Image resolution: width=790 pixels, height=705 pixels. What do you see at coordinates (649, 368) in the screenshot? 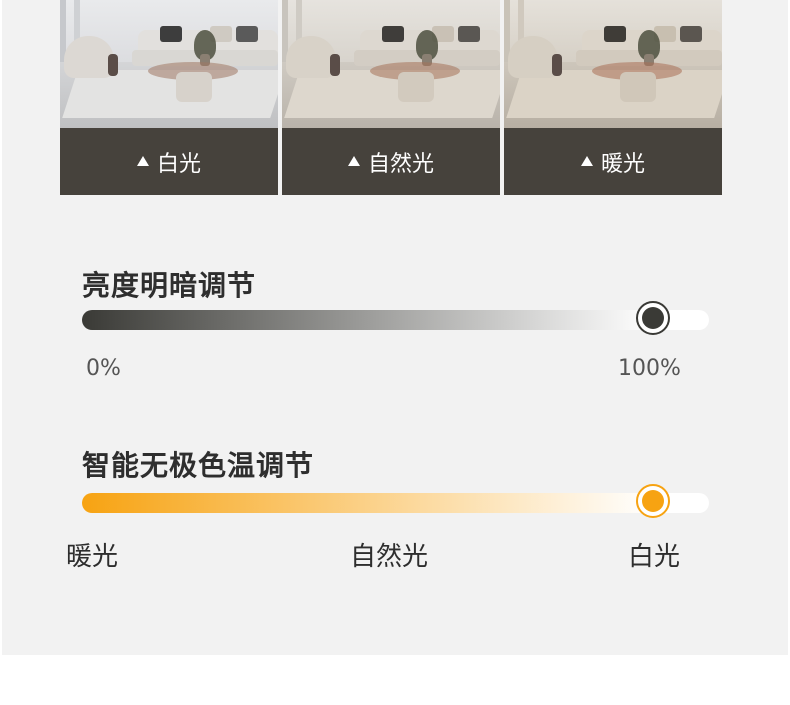
I see `brightness-max-label: 100%` at bounding box center [649, 368].